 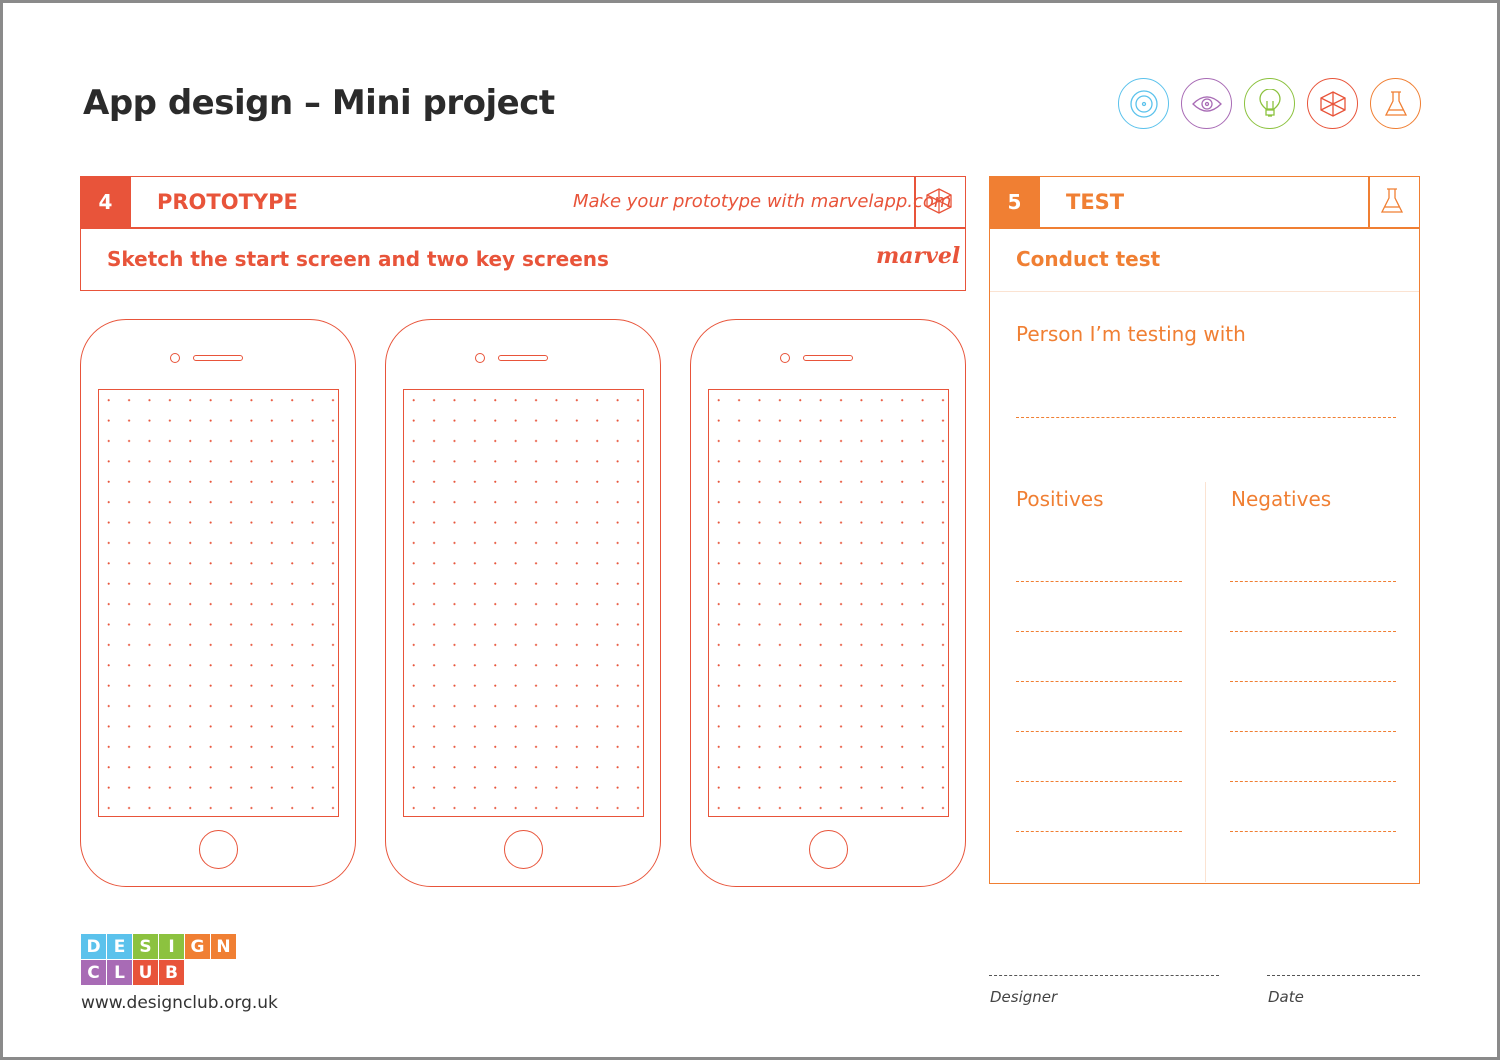 I want to click on person-label: Person I’m testing with, so click(x=1131, y=334).